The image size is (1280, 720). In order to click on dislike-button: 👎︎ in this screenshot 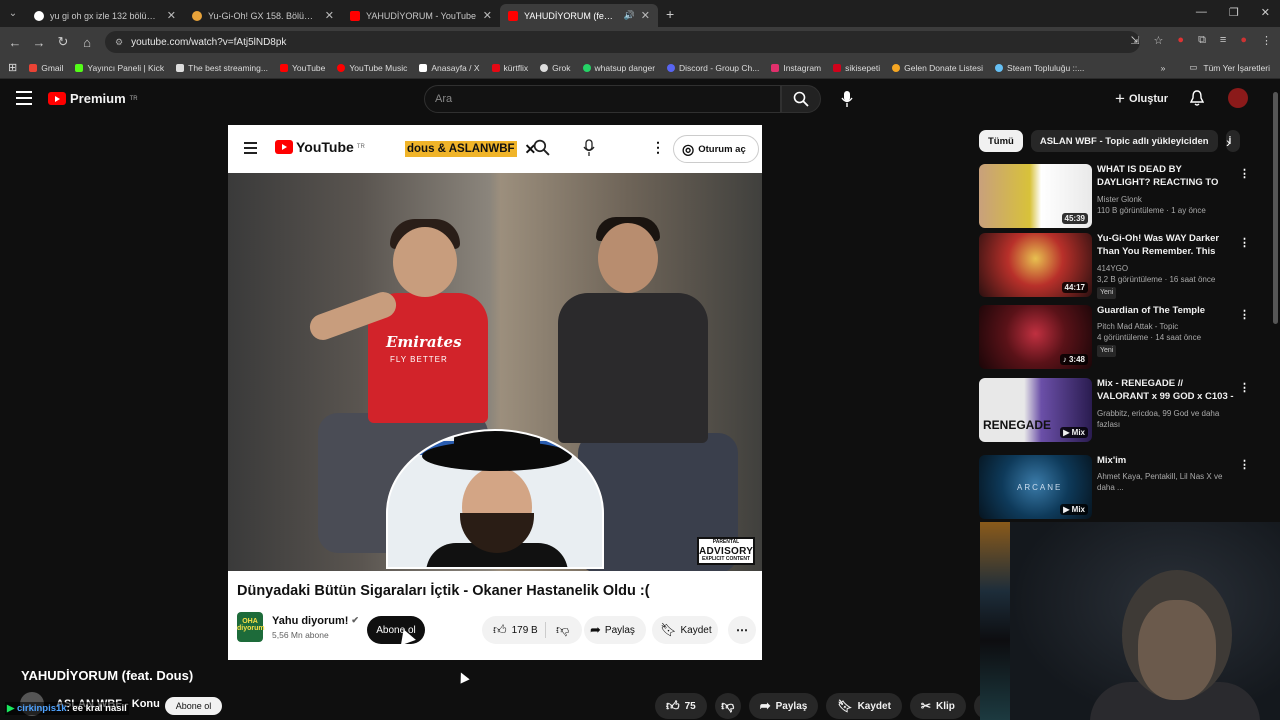, I will do `click(727, 706)`.